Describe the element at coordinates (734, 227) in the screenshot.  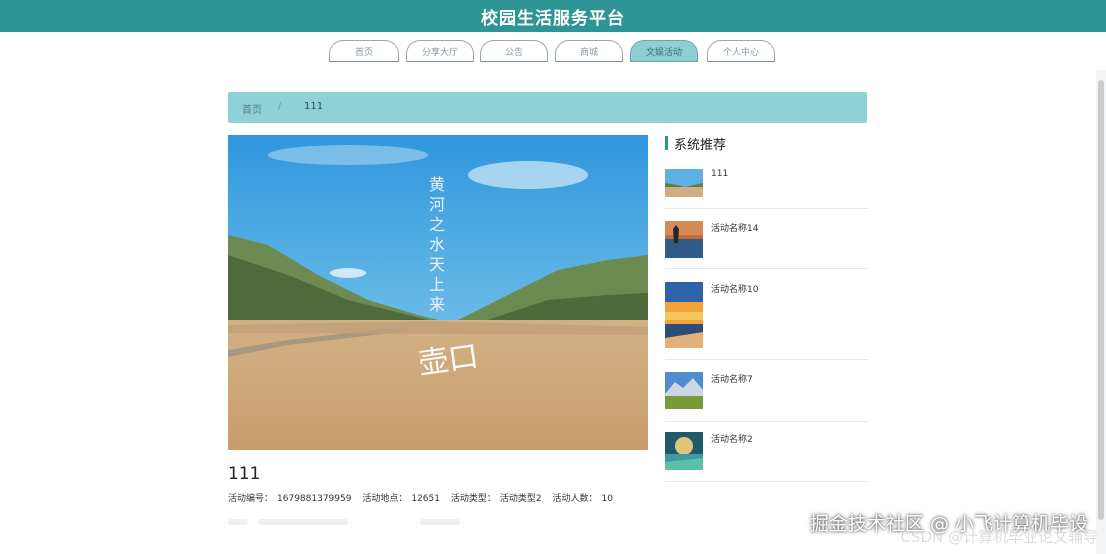
I see `recommend-item-name: 活动名称14` at that location.